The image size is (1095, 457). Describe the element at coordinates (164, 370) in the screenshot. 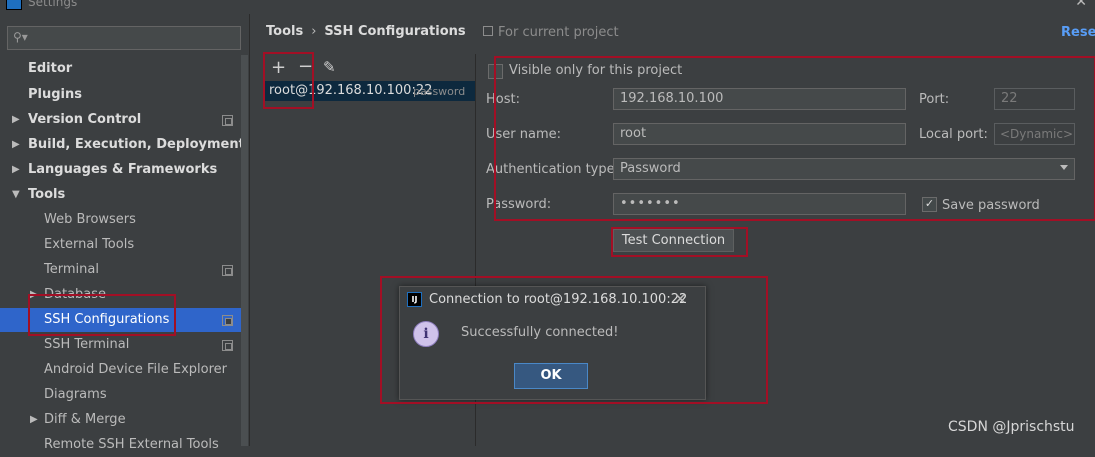

I see `sidebar-item-android-device-file-explorer: Android Device File Explorer` at that location.